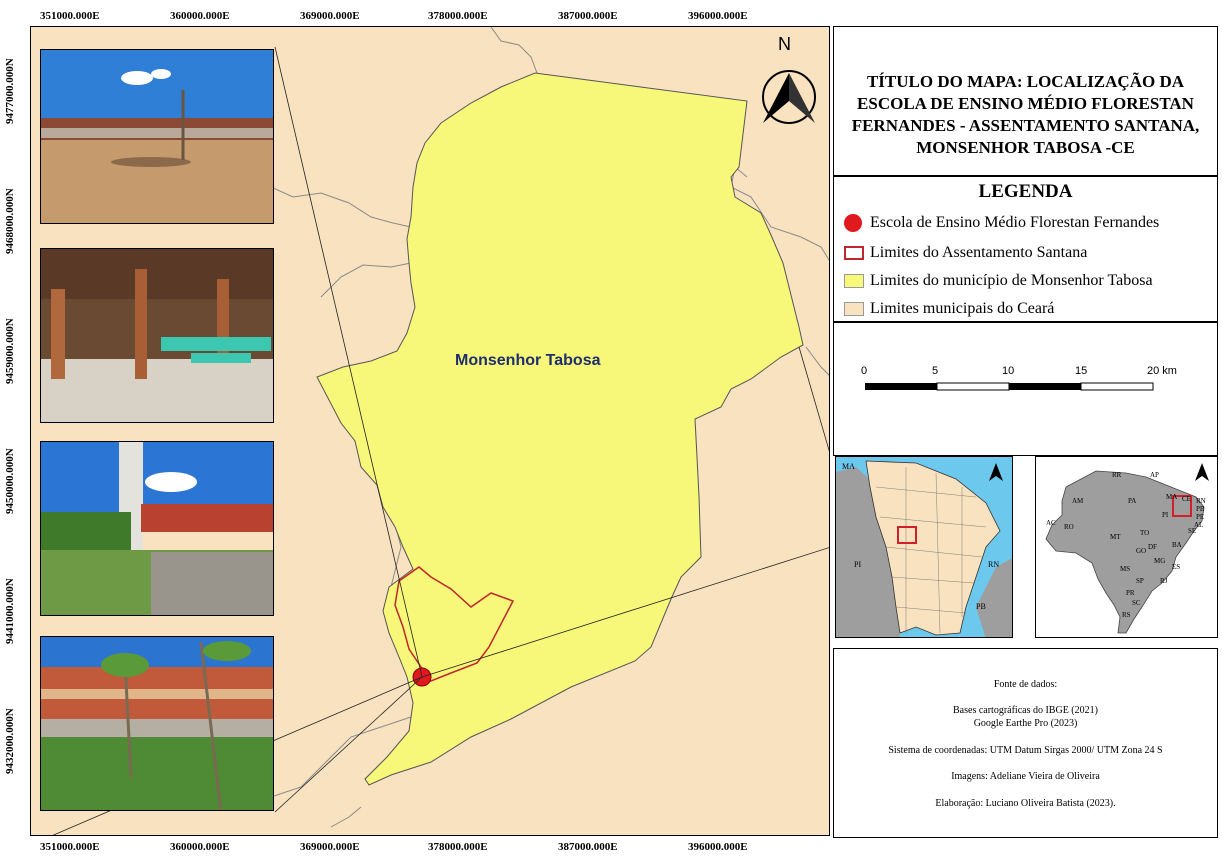 The image size is (1222, 864). What do you see at coordinates (1025, 776) in the screenshot?
I see `source-line-4: Imagens: Adeliane Vieira de Oliveira` at bounding box center [1025, 776].